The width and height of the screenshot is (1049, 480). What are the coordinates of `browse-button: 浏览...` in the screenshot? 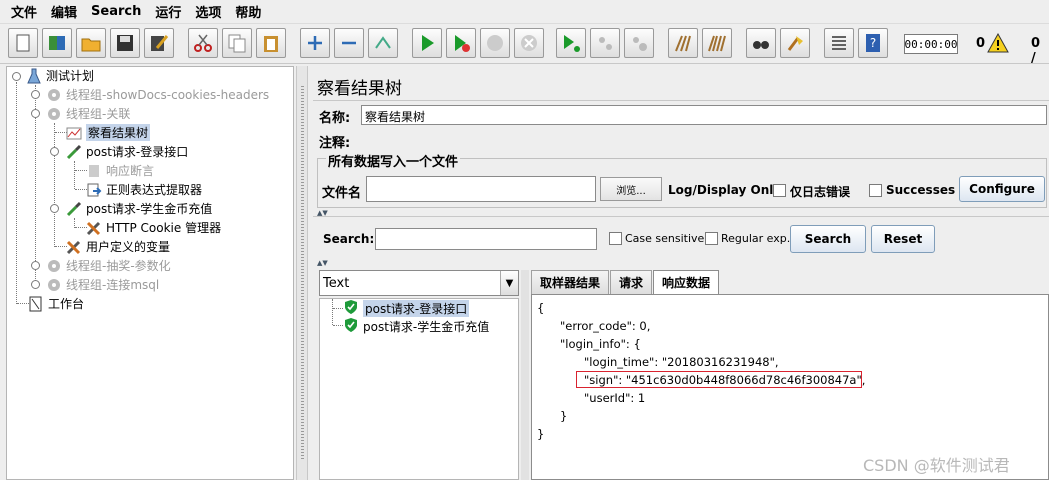 It's located at (631, 189).